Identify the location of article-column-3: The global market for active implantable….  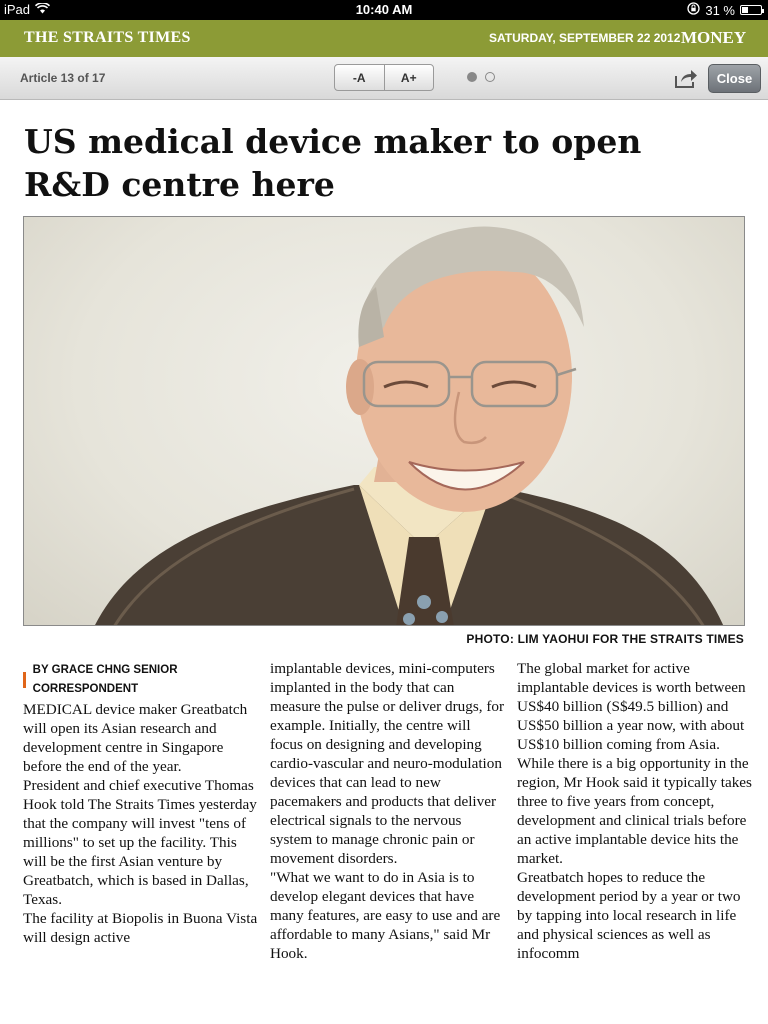
(635, 811).